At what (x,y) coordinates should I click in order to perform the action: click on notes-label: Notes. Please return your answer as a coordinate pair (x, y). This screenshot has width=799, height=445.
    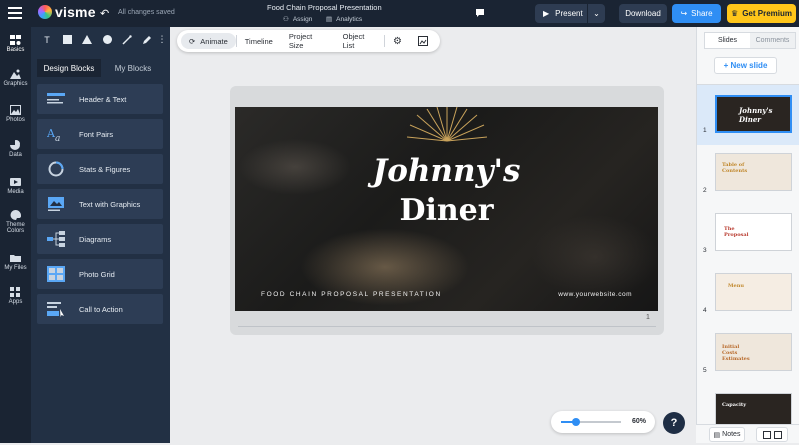
    Looking at the image, I should click on (731, 434).